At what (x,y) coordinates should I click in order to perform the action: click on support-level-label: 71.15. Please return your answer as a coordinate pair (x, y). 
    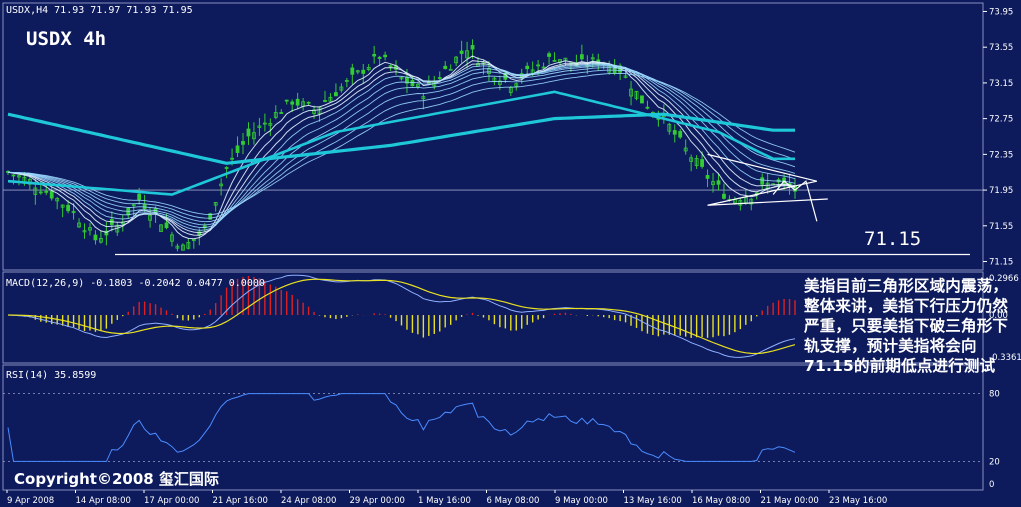
    Looking at the image, I should click on (893, 239).